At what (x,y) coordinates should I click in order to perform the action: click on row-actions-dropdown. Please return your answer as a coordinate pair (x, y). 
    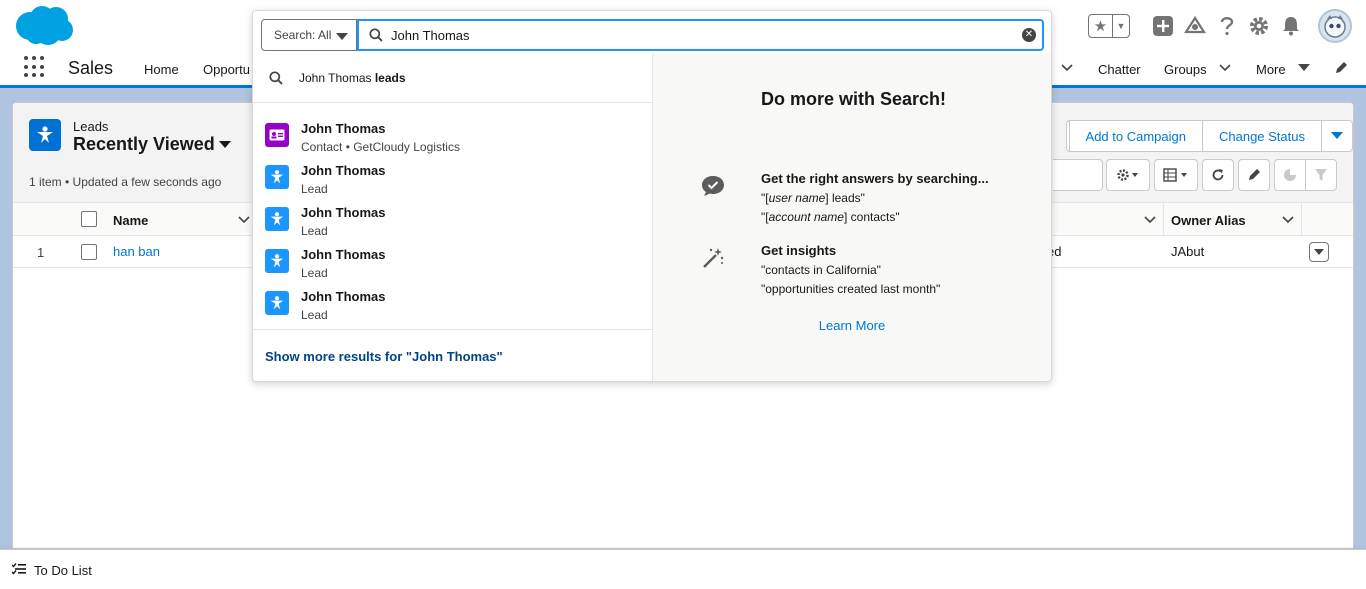
    Looking at the image, I should click on (1319, 252).